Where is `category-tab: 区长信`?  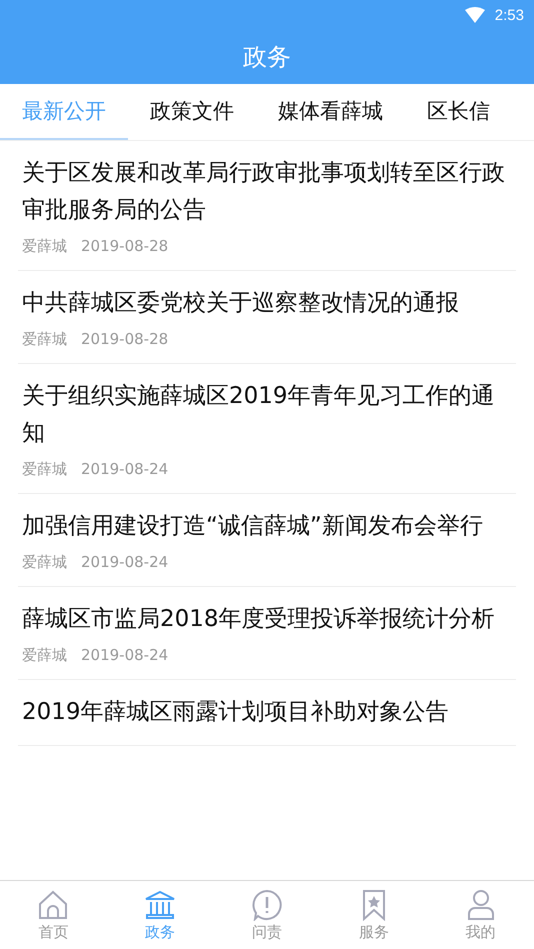
category-tab: 区长信 is located at coordinates (458, 112).